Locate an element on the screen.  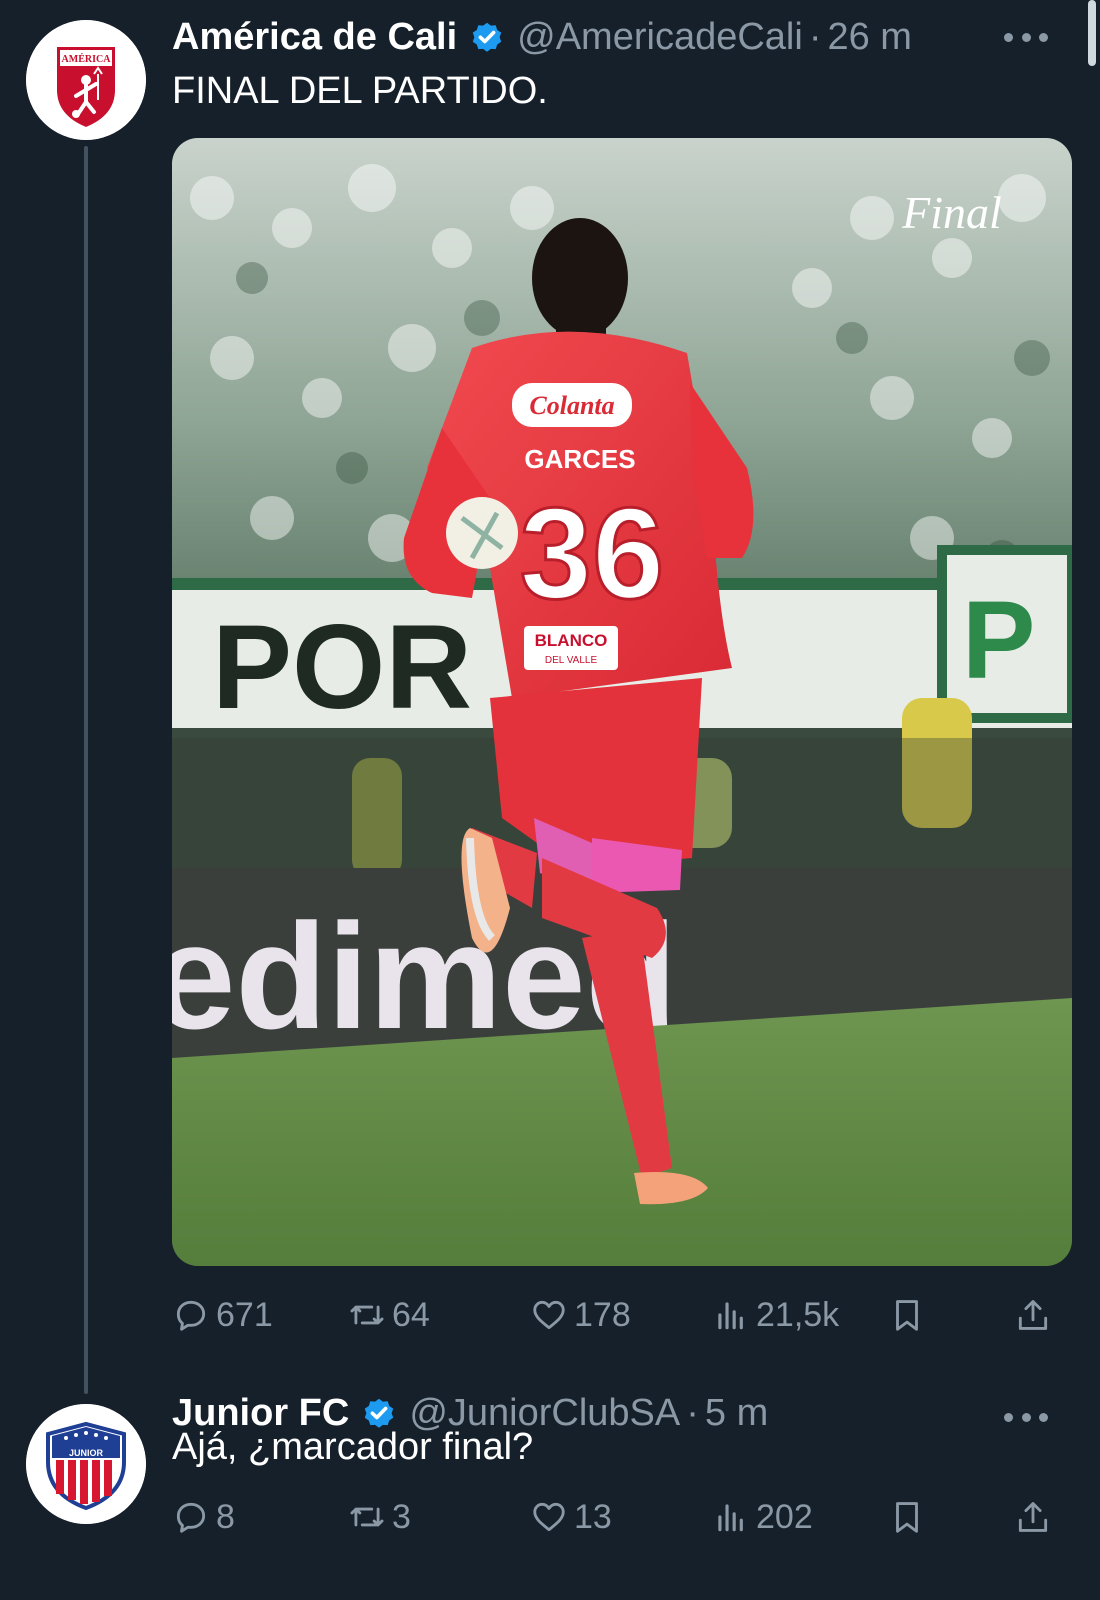
repost-count: 3 is located at coordinates (401, 1516).